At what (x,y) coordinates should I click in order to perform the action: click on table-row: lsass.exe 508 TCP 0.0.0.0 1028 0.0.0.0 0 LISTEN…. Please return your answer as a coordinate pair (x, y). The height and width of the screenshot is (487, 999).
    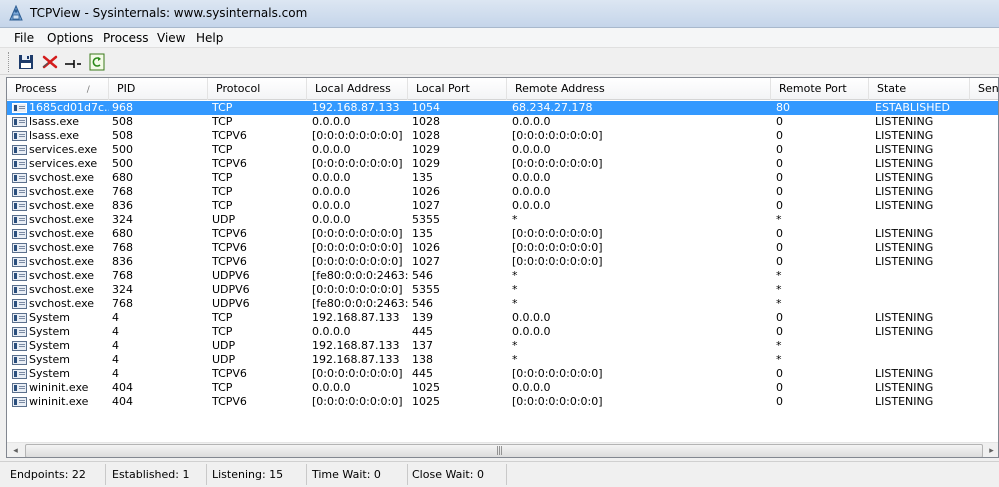
    Looking at the image, I should click on (502, 122).